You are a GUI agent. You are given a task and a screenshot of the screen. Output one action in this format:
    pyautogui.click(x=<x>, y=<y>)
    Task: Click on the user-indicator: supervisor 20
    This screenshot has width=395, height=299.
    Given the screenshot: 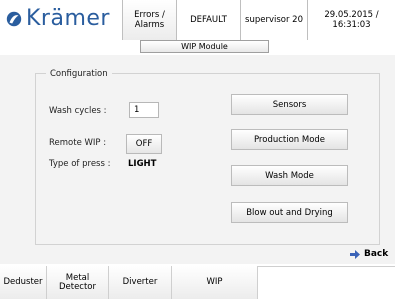 What is the action you would take?
    pyautogui.click(x=273, y=20)
    